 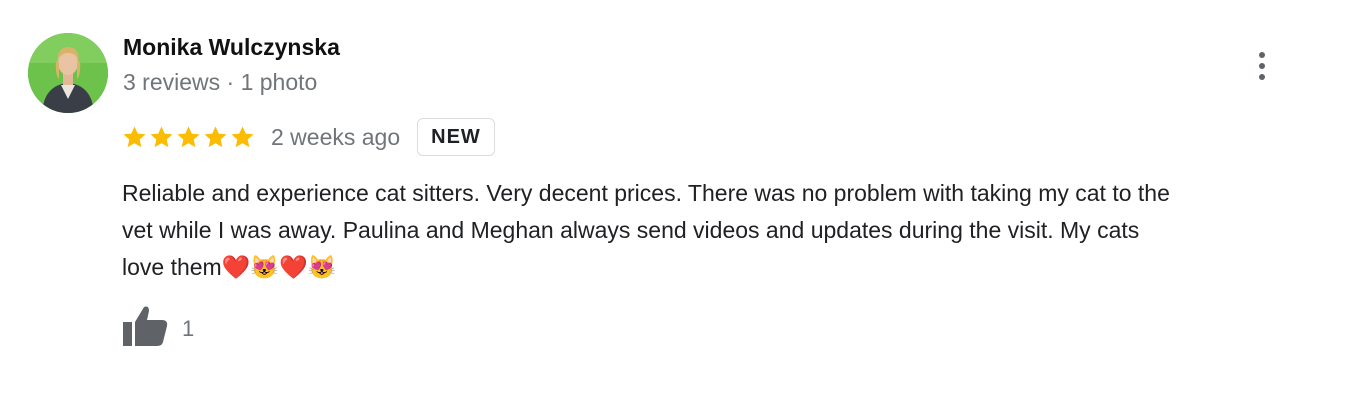 I want to click on like-button: 1, so click(x=158, y=326).